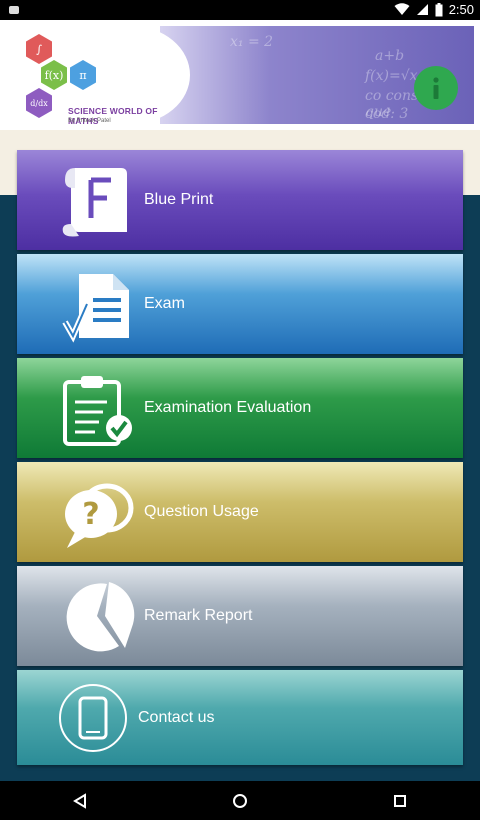  I want to click on clipboard-check-icon, so click(97, 411).